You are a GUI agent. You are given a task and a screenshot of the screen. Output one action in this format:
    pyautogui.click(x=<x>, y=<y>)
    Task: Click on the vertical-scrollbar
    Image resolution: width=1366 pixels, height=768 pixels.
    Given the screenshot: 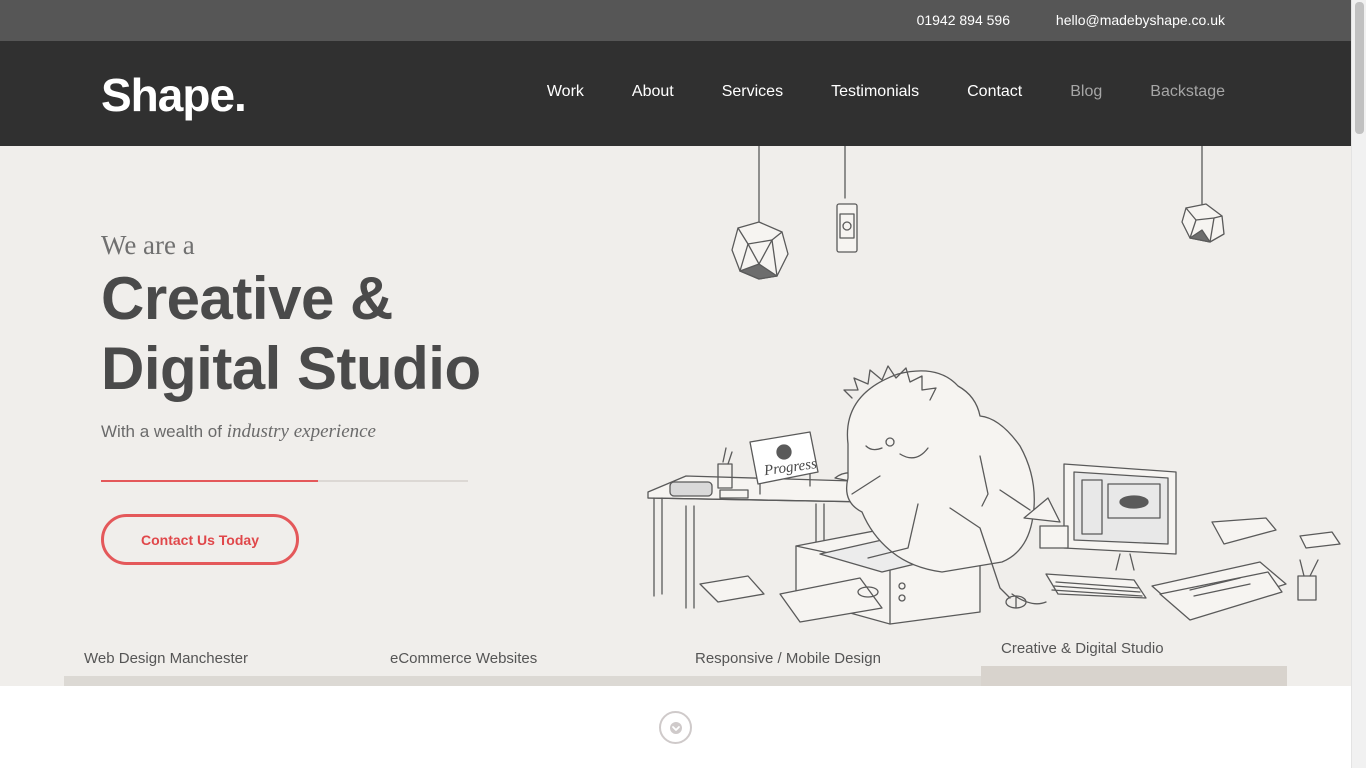 What is the action you would take?
    pyautogui.click(x=1358, y=384)
    